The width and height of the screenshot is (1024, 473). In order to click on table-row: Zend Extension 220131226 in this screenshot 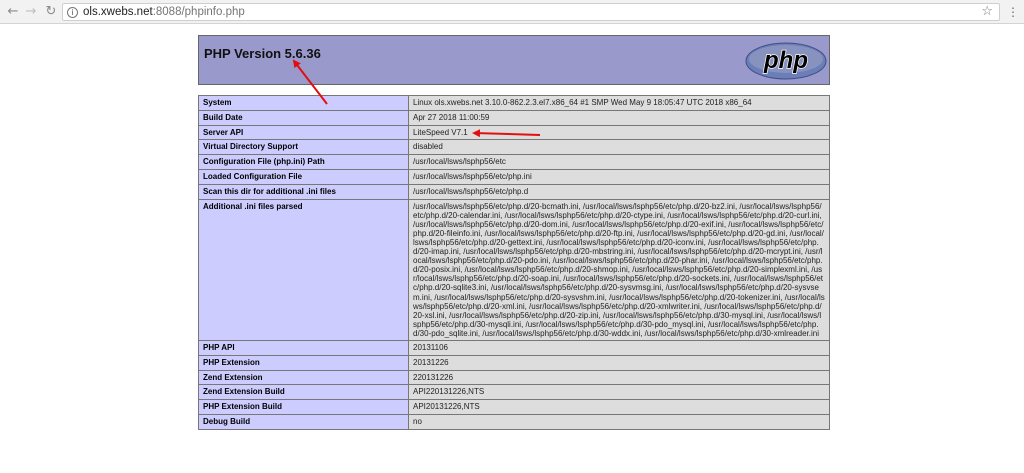, I will do `click(514, 377)`.